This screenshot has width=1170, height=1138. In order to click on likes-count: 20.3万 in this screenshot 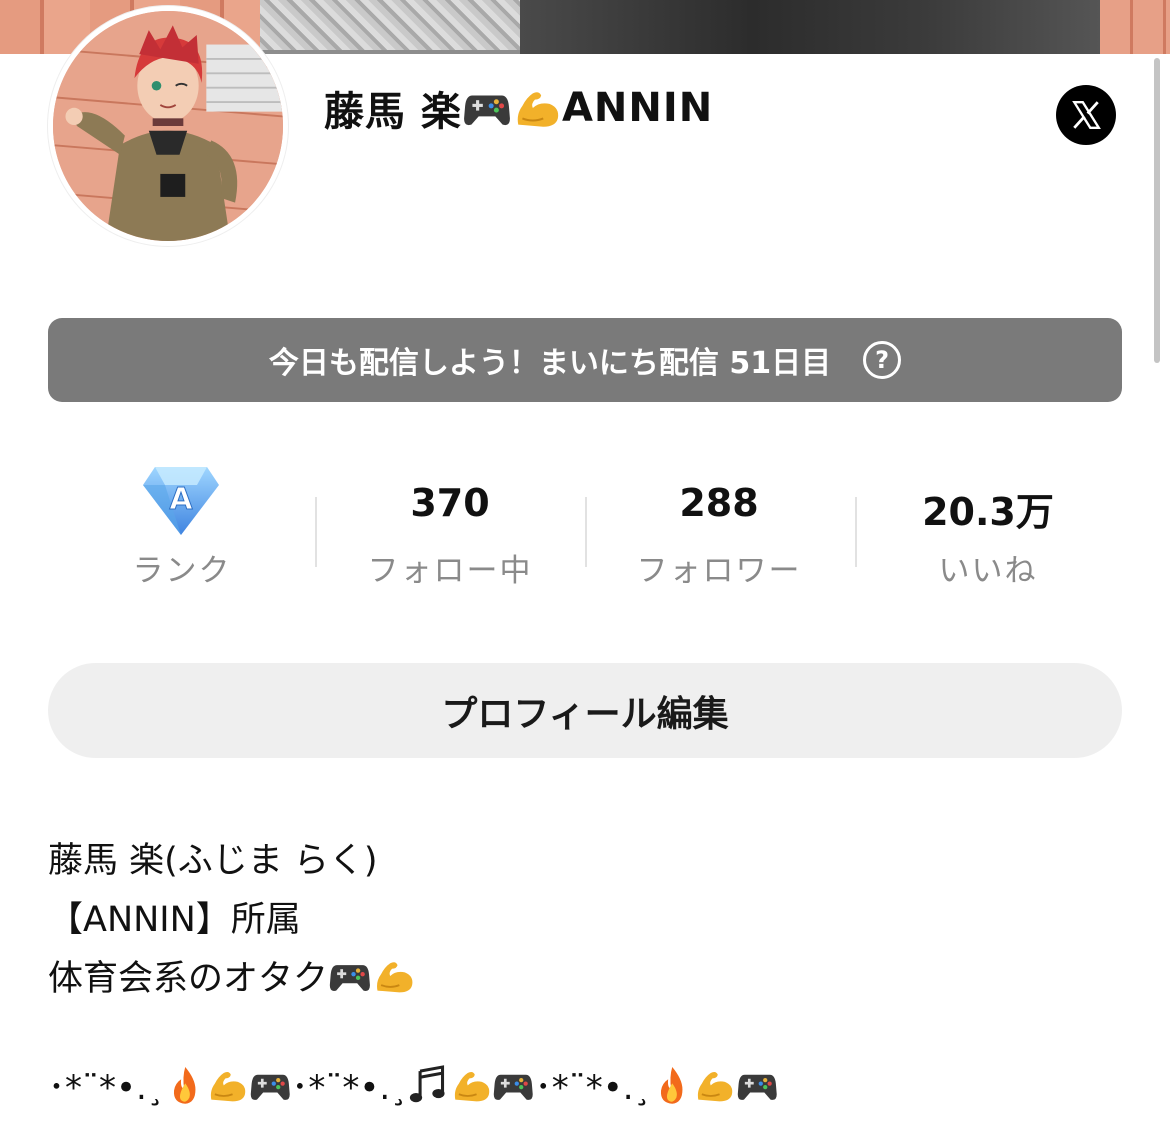, I will do `click(988, 512)`.